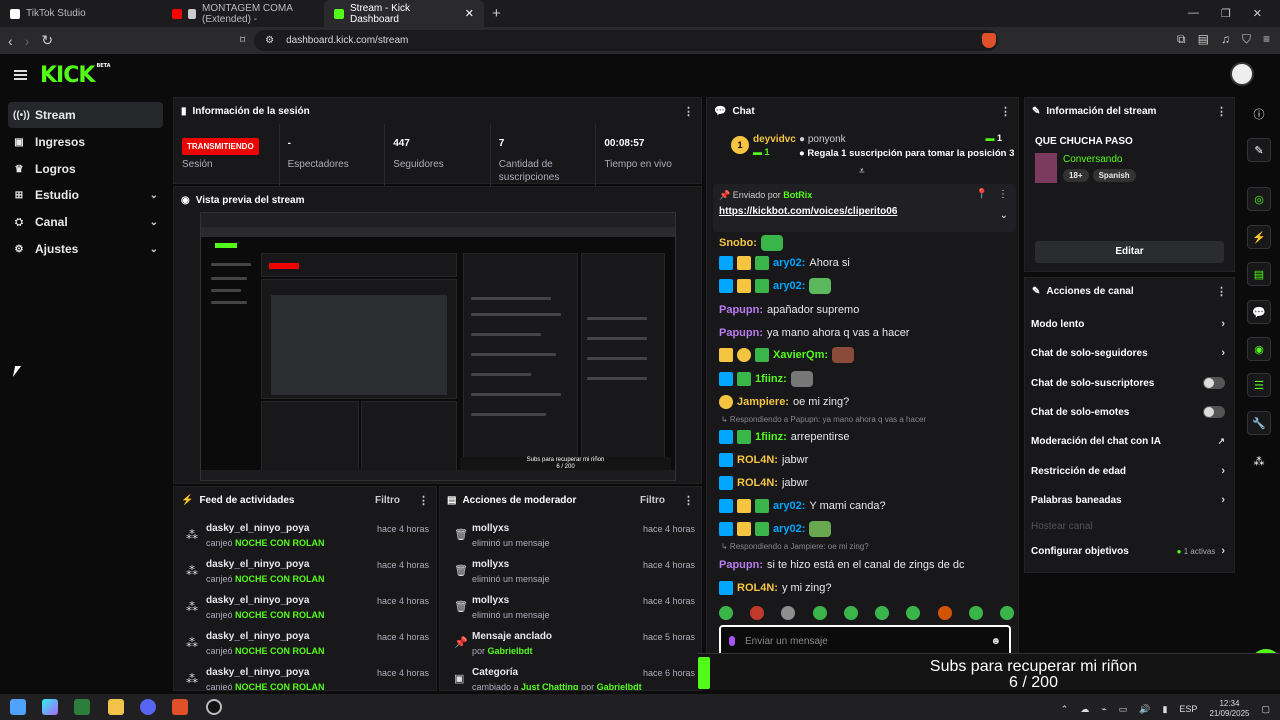 Image resolution: width=1280 pixels, height=720 pixels. I want to click on chevron-up-icon: ⌃, so click(1065, 709).